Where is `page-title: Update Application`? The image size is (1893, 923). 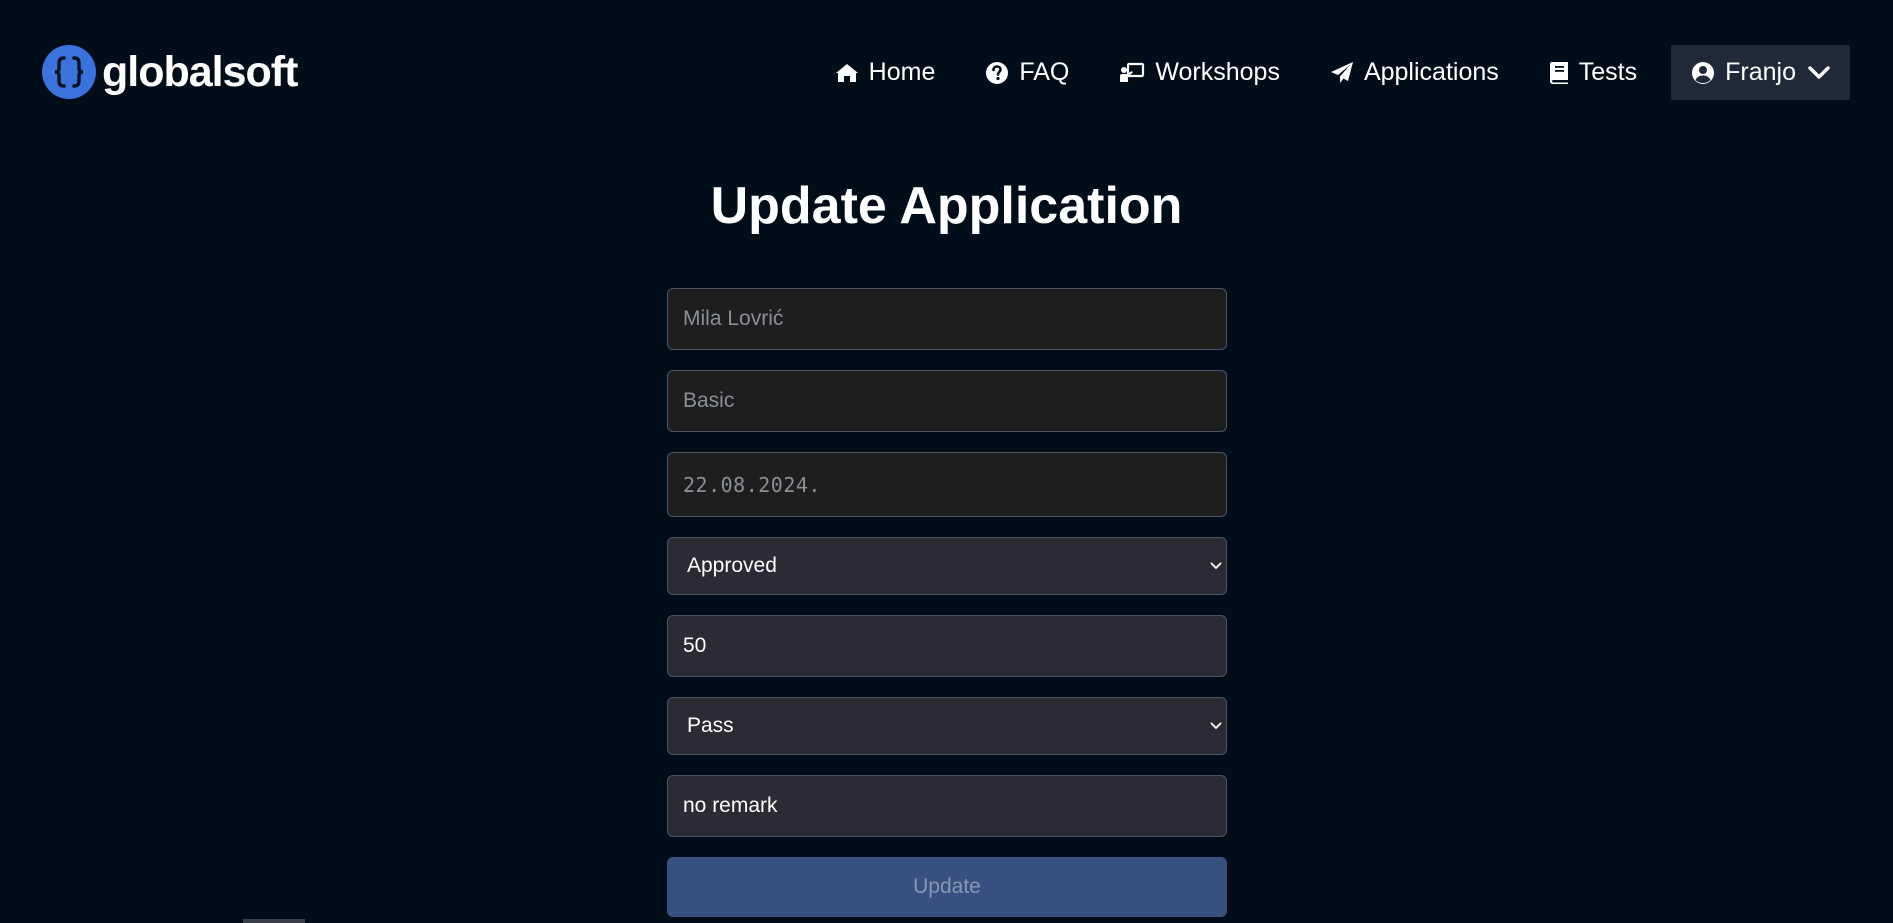 page-title: Update Application is located at coordinates (946, 206).